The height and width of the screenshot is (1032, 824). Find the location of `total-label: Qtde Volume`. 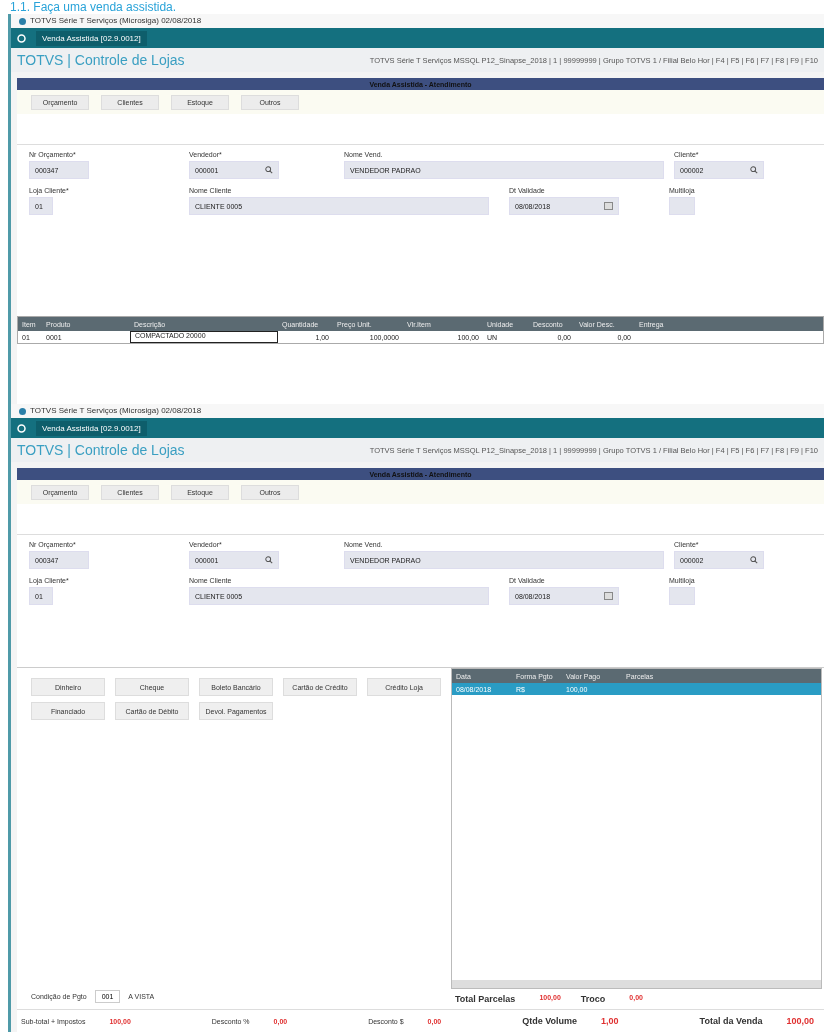

total-label: Qtde Volume is located at coordinates (550, 1021).